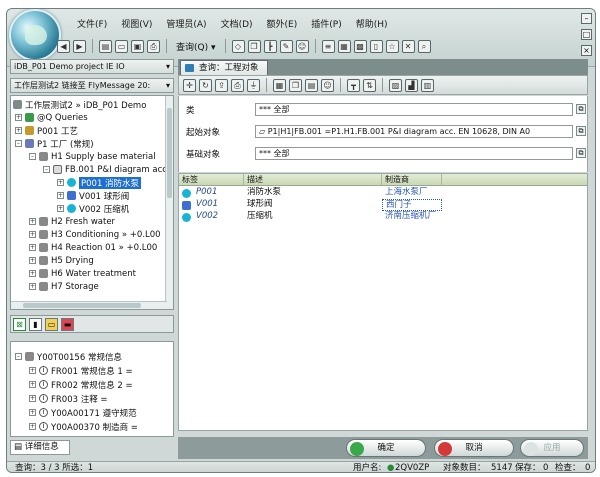 The width and height of the screenshot is (600, 477). I want to click on menu-admin: 管理员(A), so click(186, 24).